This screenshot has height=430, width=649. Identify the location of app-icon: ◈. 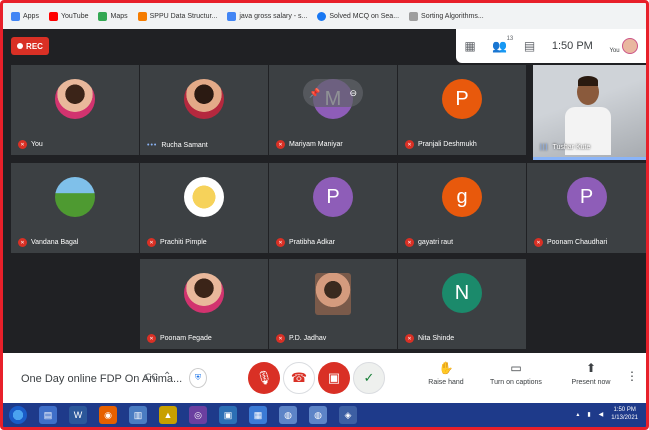
(348, 415).